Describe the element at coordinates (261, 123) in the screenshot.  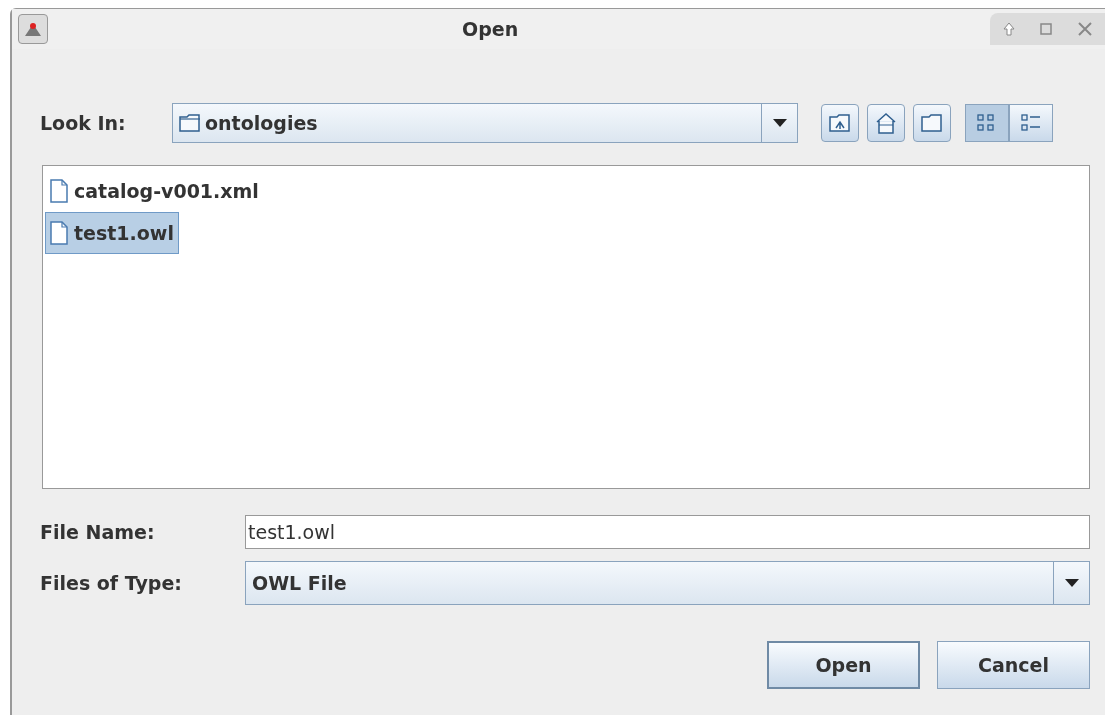
I see `folder-name: ontologies` at that location.